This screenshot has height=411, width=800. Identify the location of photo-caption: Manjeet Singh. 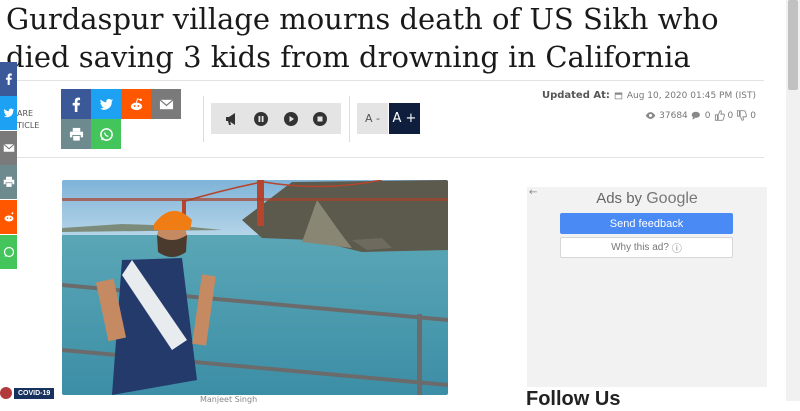
(229, 399).